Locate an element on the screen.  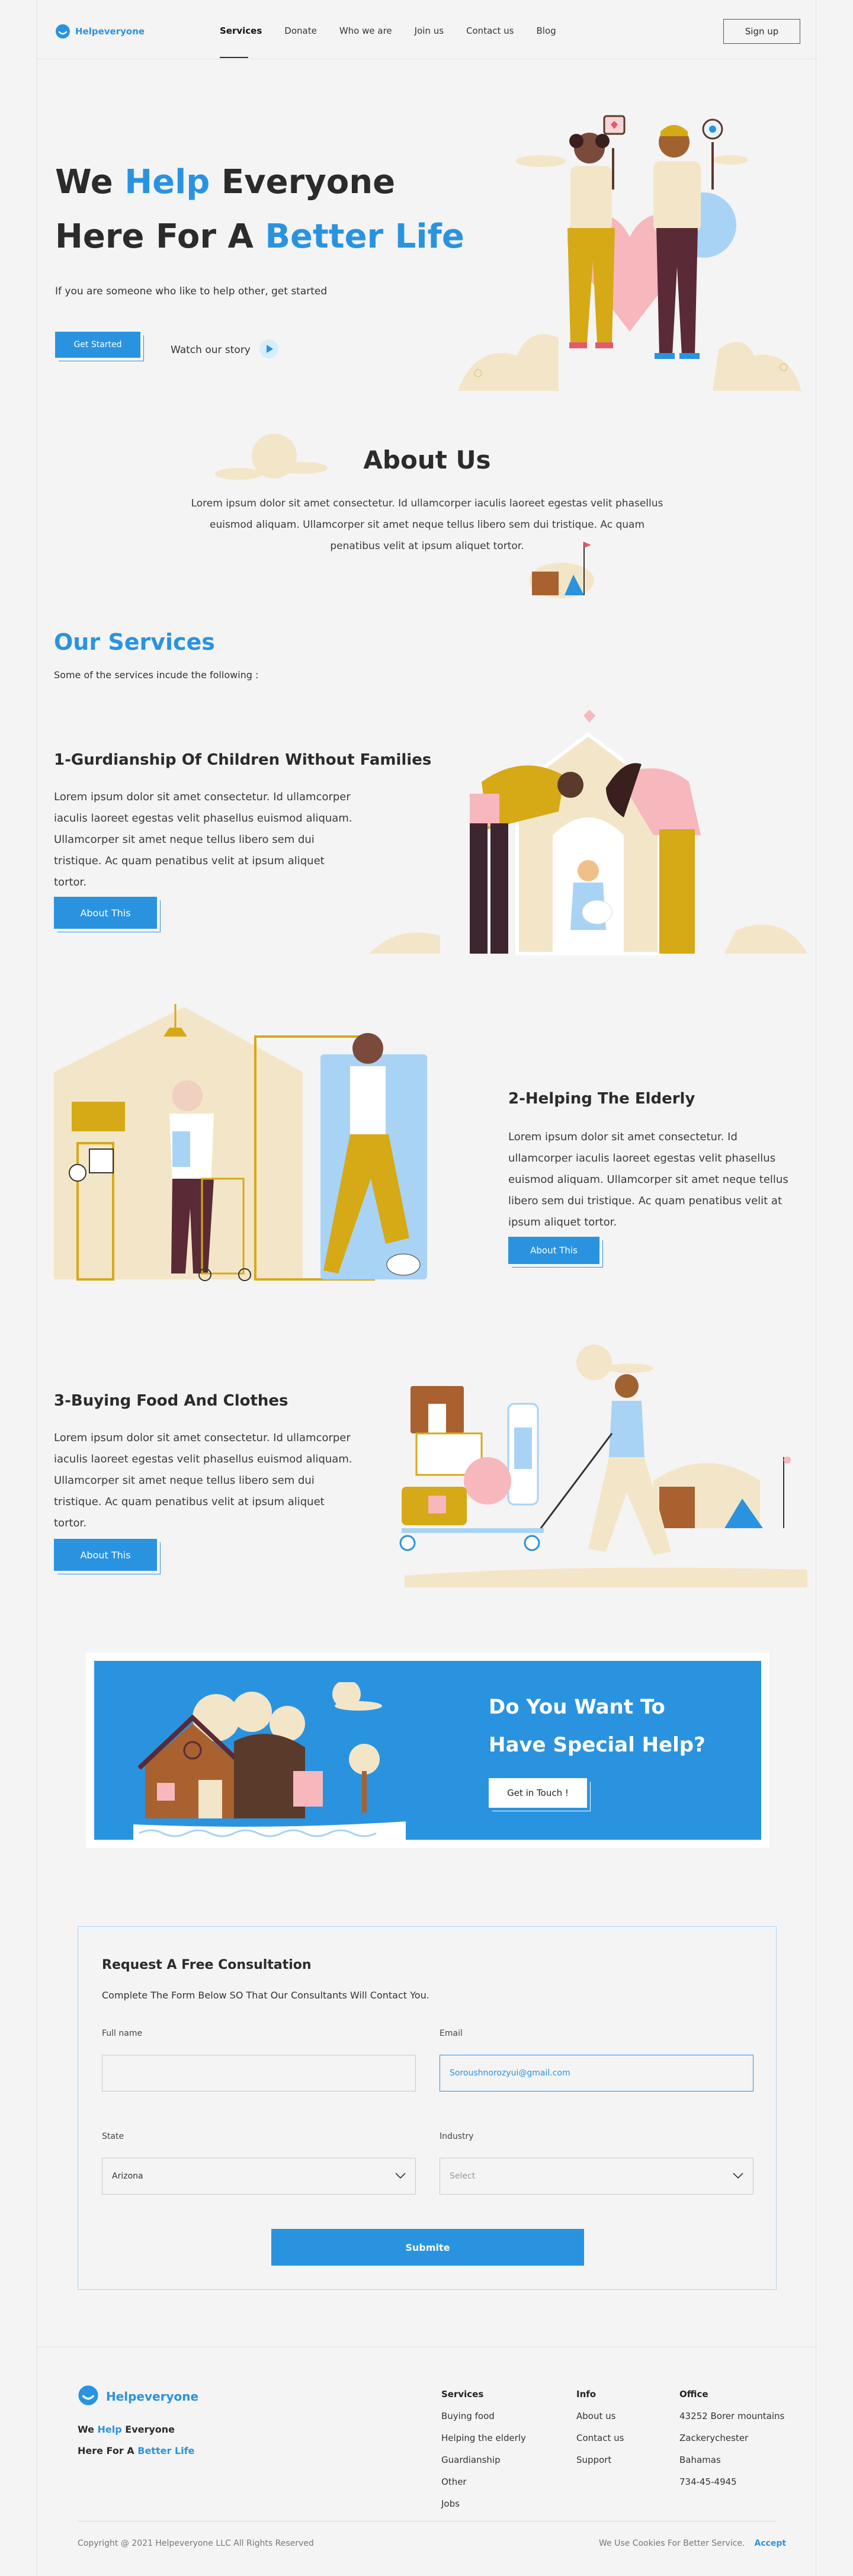
email-field: Soroushnorozyui@gmail.com is located at coordinates (596, 2073).